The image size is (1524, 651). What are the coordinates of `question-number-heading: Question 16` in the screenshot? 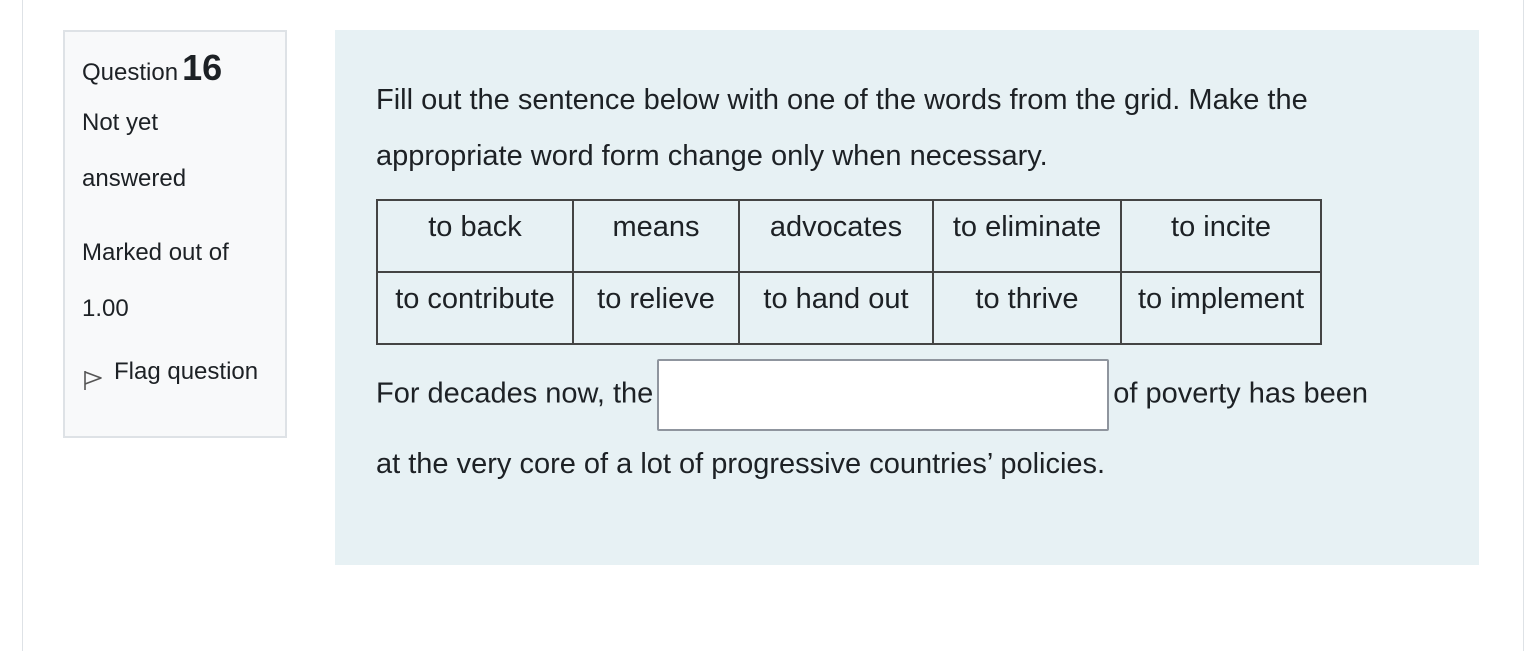 It's located at (183, 70).